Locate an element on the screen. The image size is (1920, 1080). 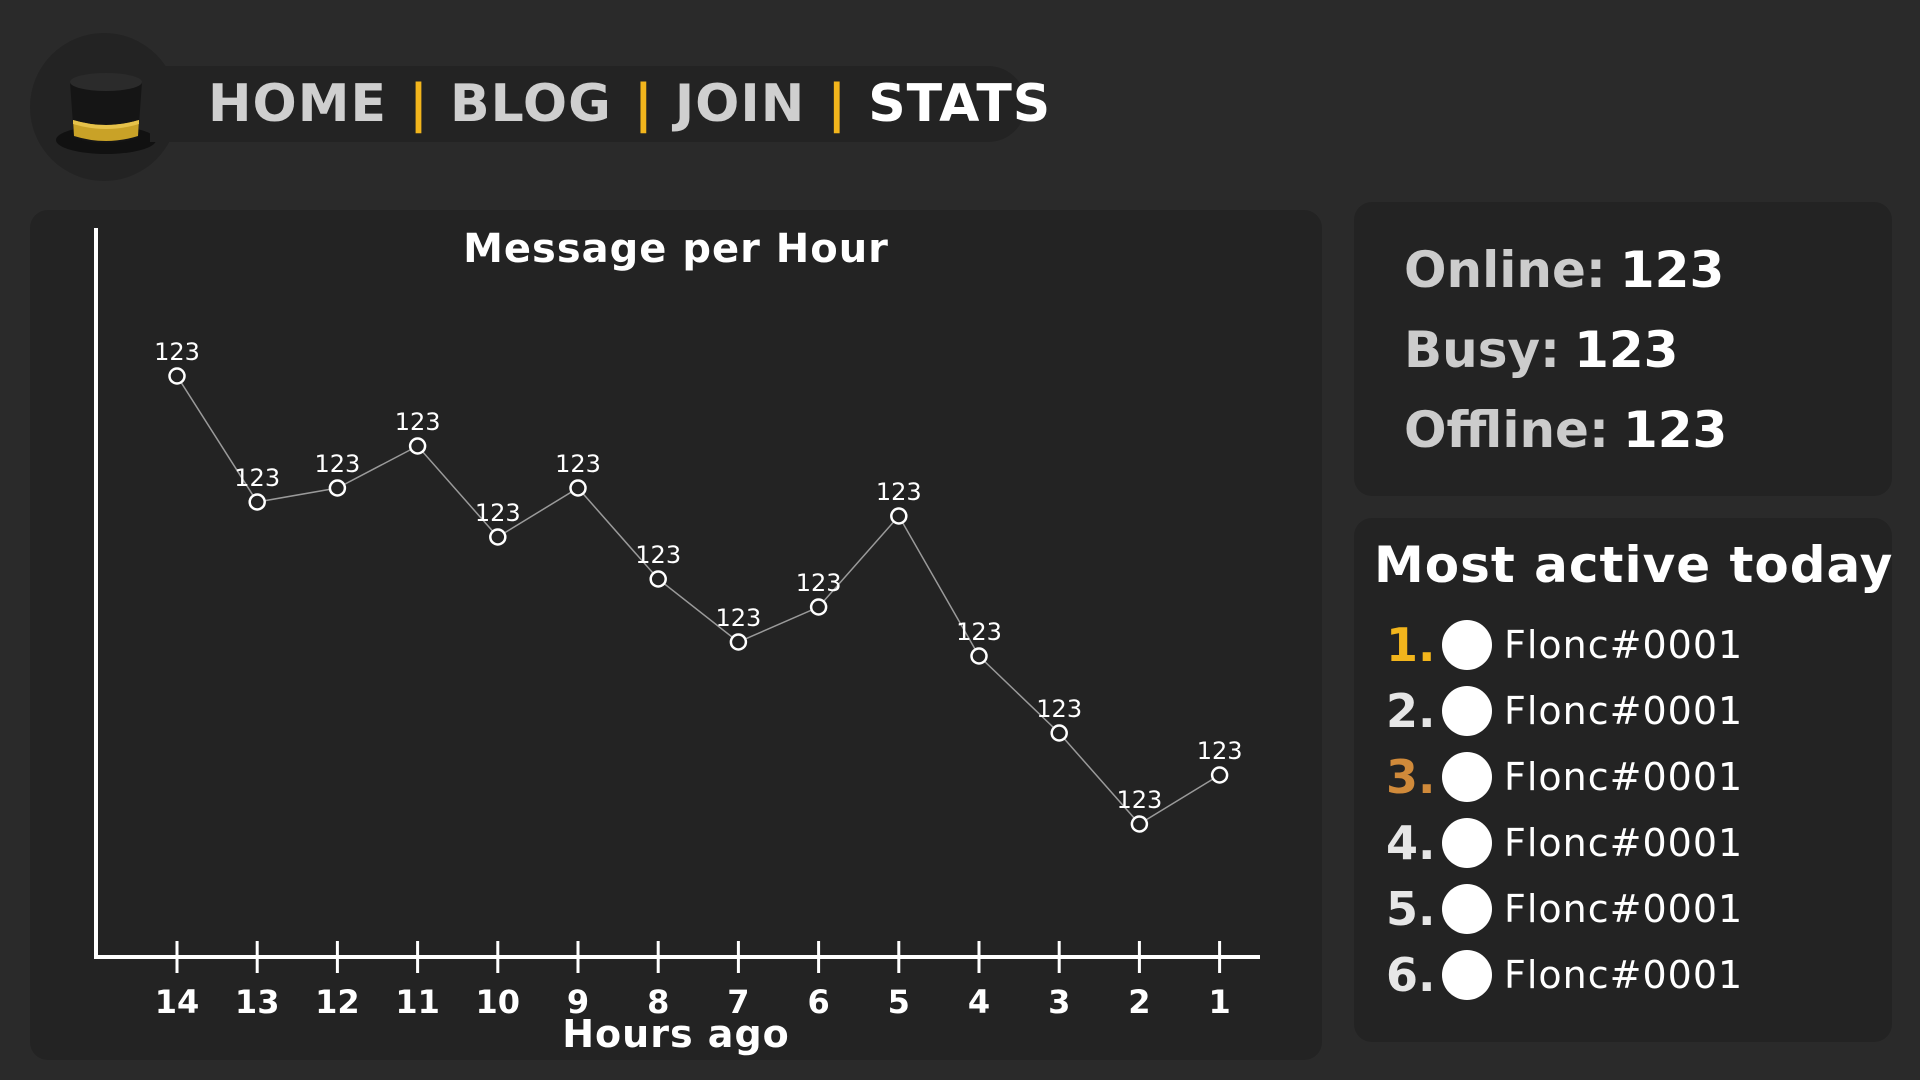
nav-home-link: HOME is located at coordinates (297, 104).